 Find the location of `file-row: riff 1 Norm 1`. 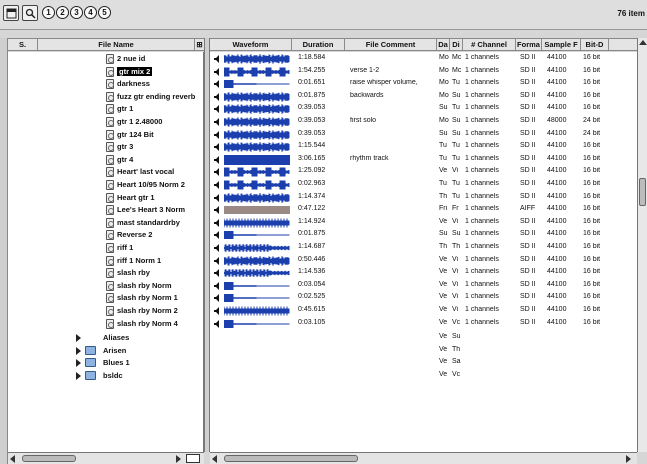

file-row: riff 1 Norm 1 is located at coordinates (105, 261).